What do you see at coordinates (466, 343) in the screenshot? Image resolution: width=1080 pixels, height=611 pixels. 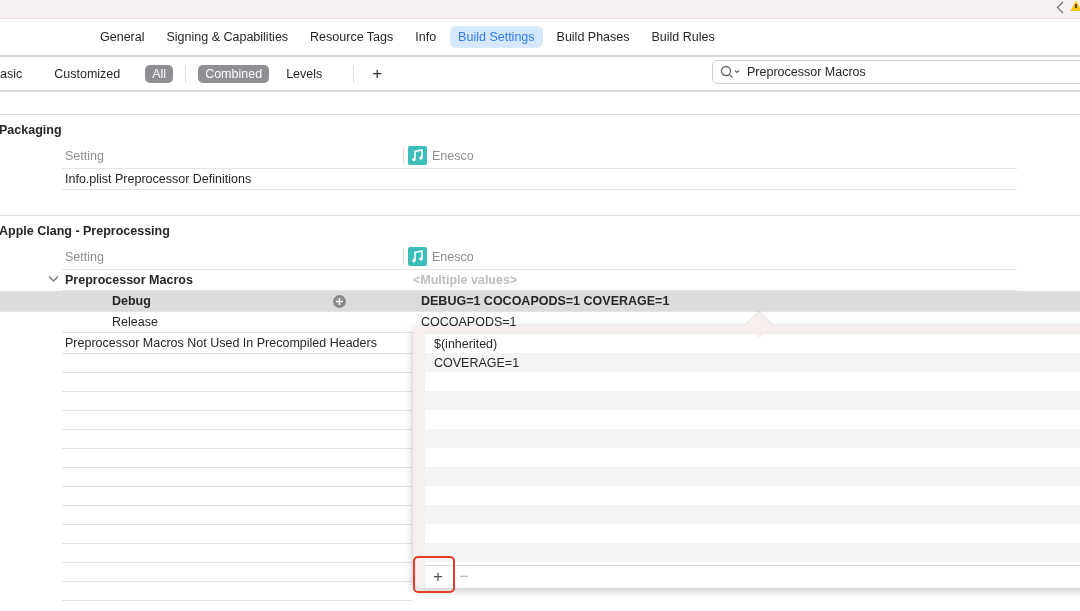 I see `list-item: $(inherited)` at bounding box center [466, 343].